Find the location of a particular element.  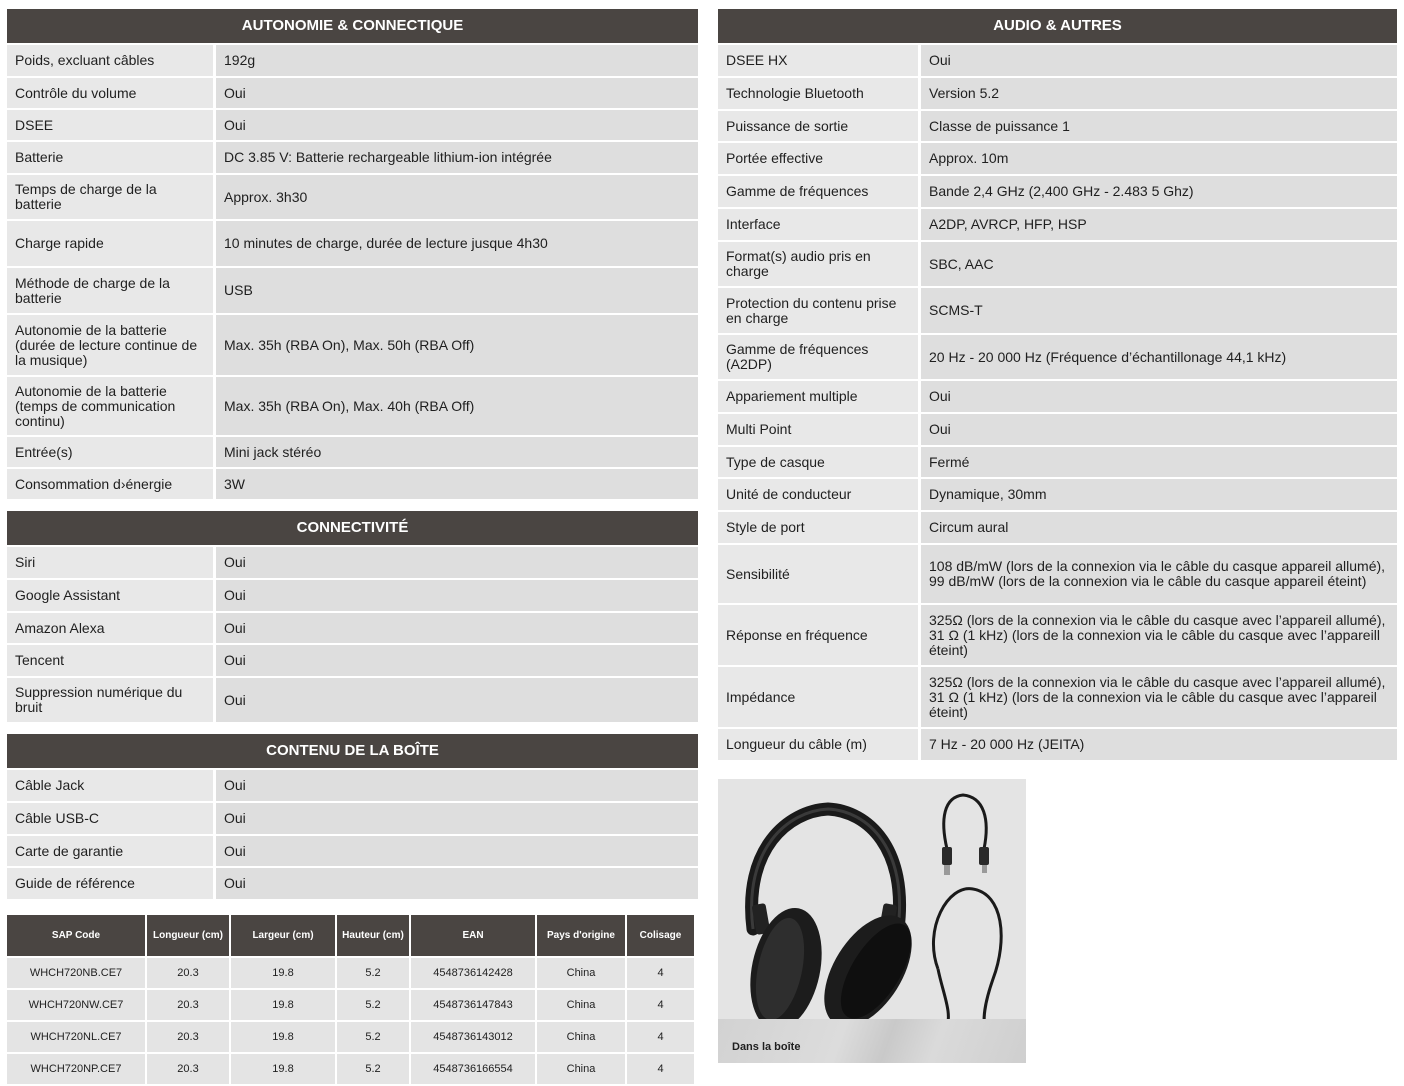

spec-label: Puissance de sortie is located at coordinates (818, 126).